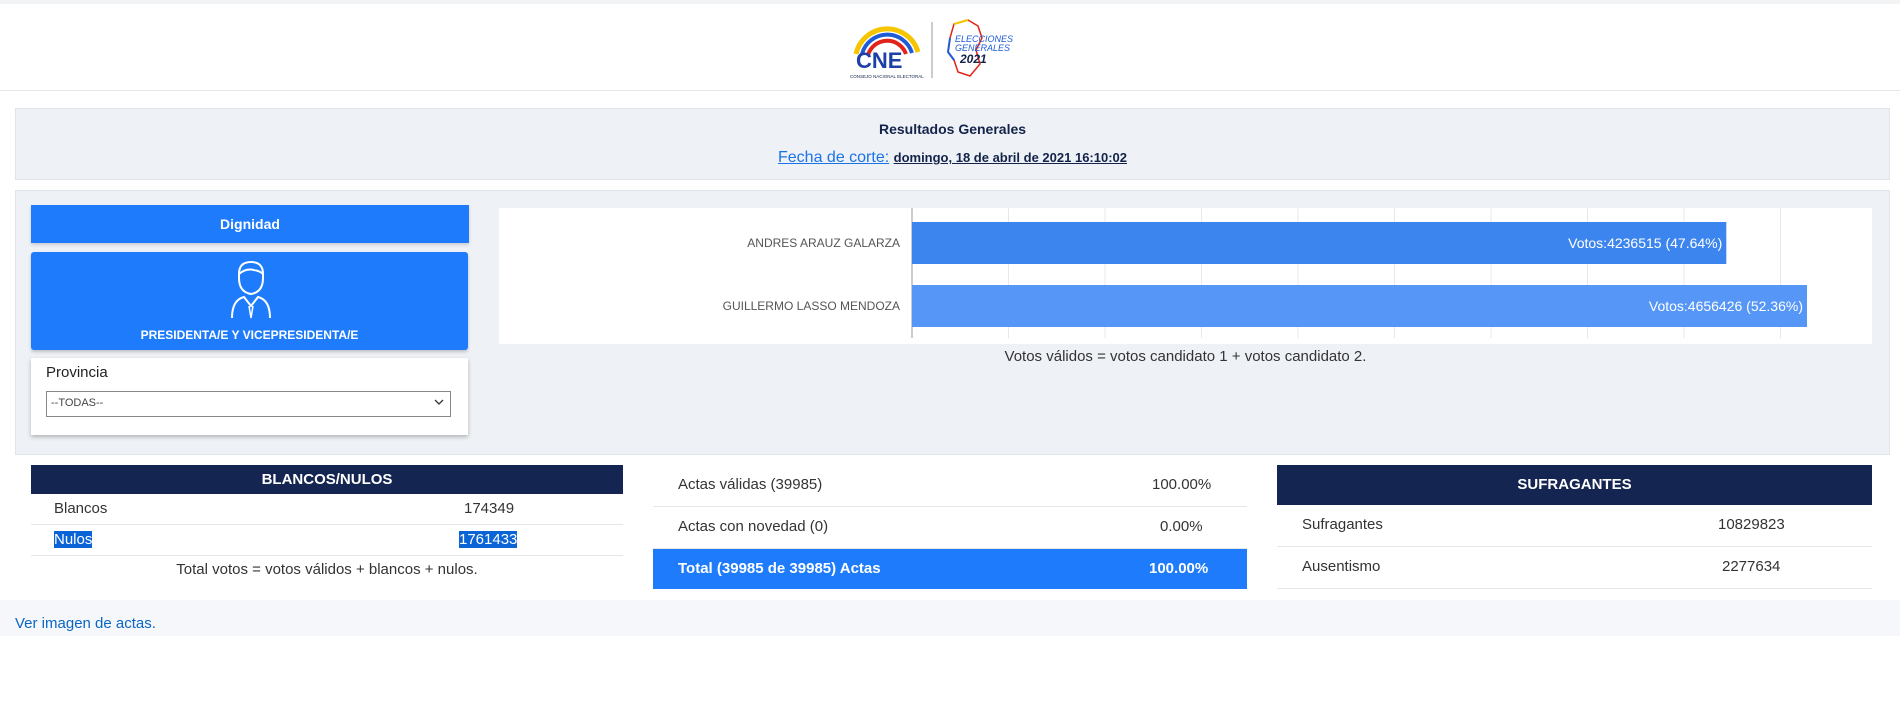  Describe the element at coordinates (1751, 524) in the screenshot. I see `sufragantes-value: 10829823` at that location.